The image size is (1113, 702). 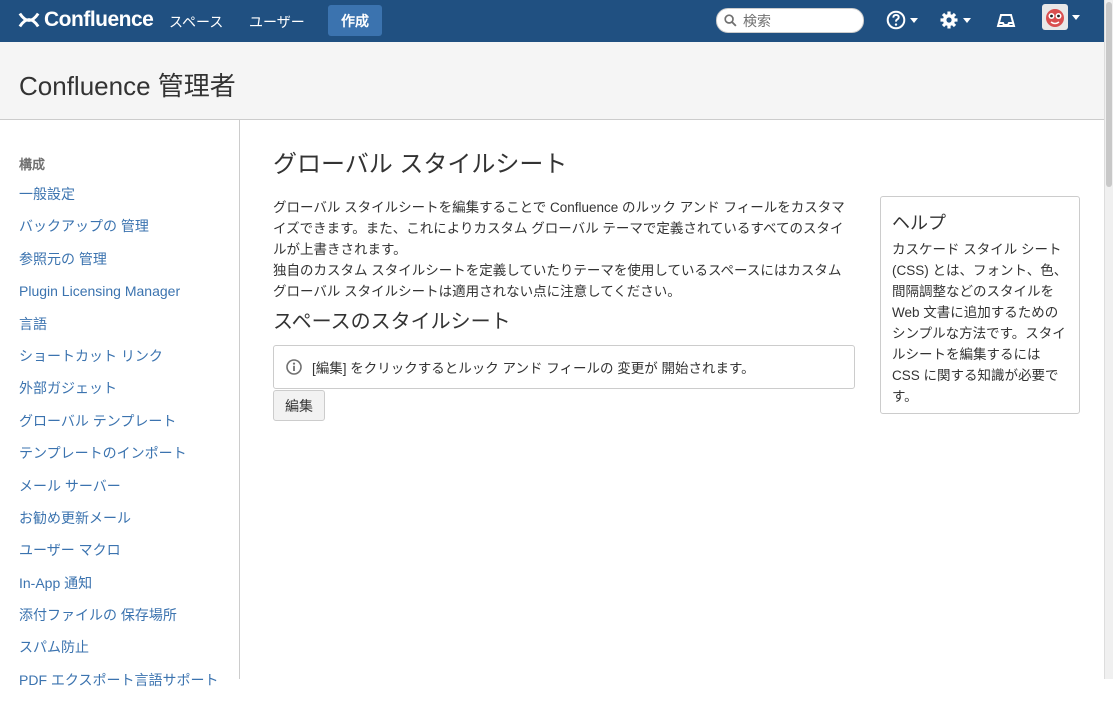 I want to click on confluence-logo-icon, so click(x=29, y=20).